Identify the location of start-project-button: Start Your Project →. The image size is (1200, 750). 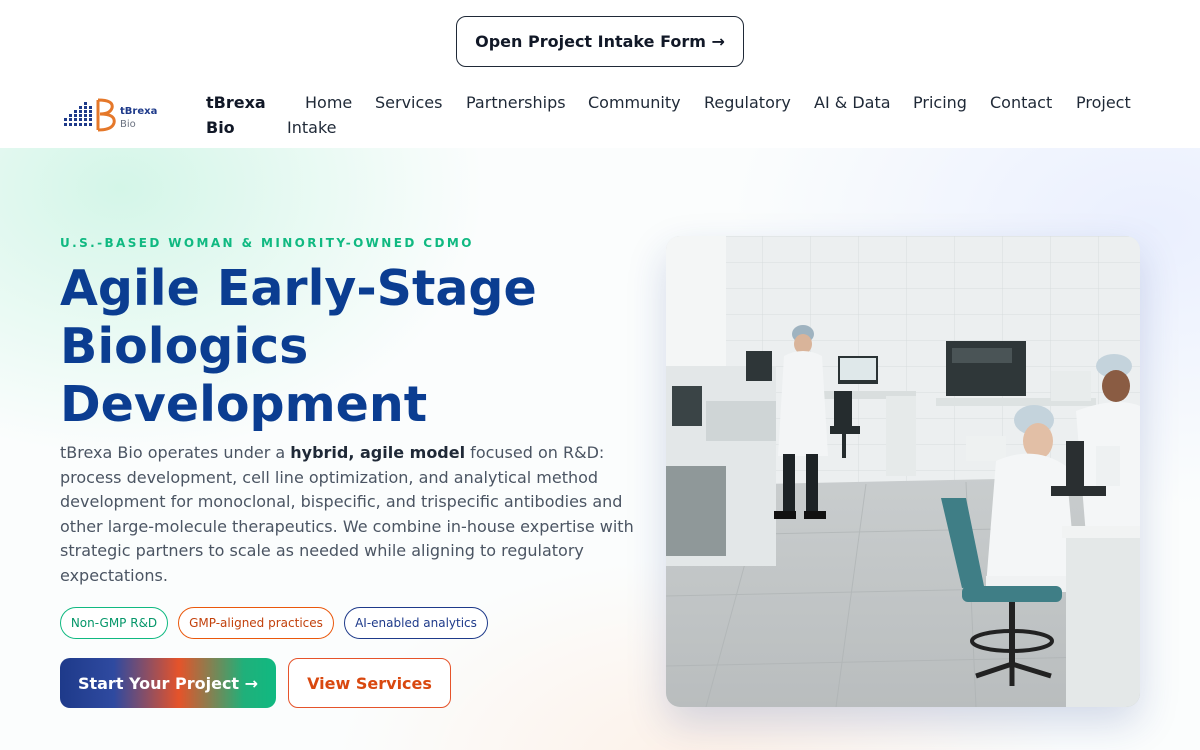
(168, 683).